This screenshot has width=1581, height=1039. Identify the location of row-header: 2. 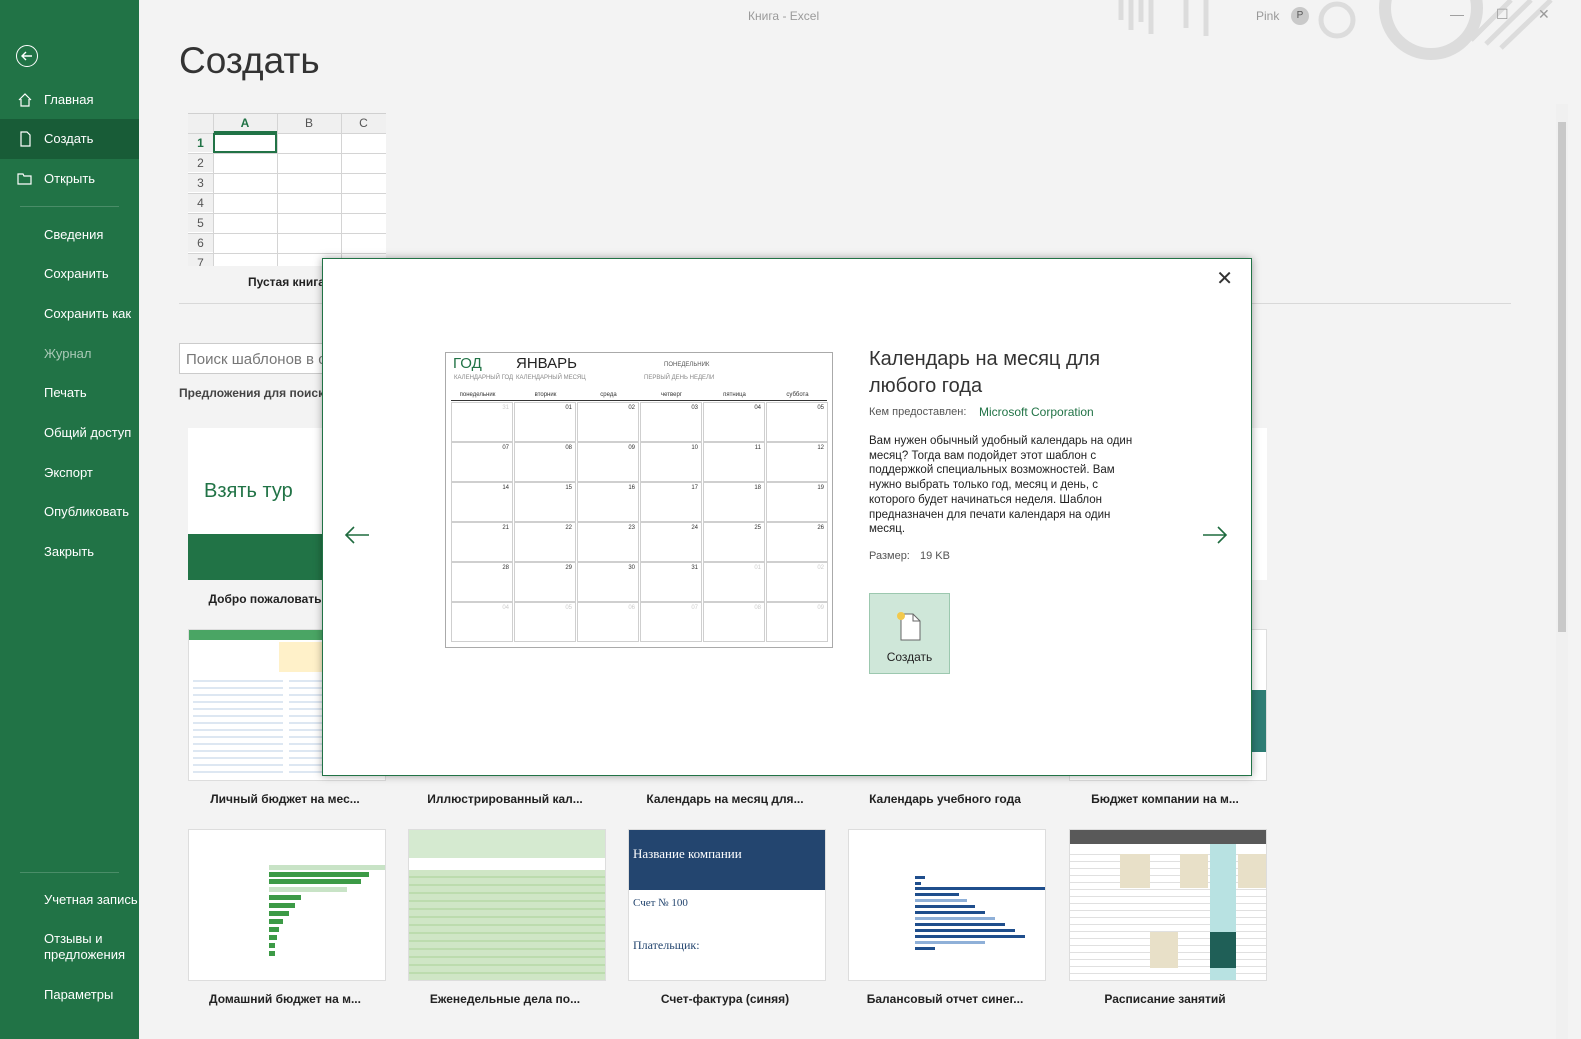
(200, 162).